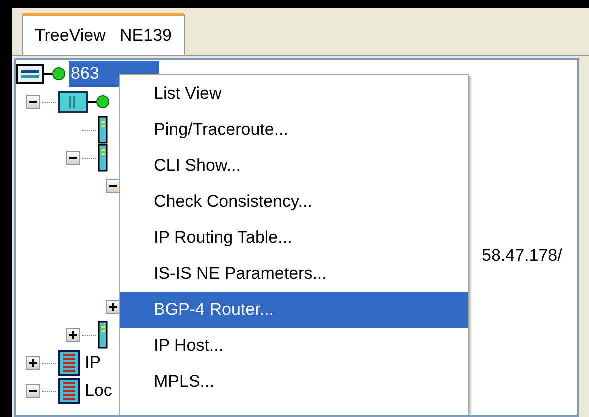 The image size is (589, 417). Describe the element at coordinates (98, 391) in the screenshot. I see `tree-node-label: Loc` at that location.